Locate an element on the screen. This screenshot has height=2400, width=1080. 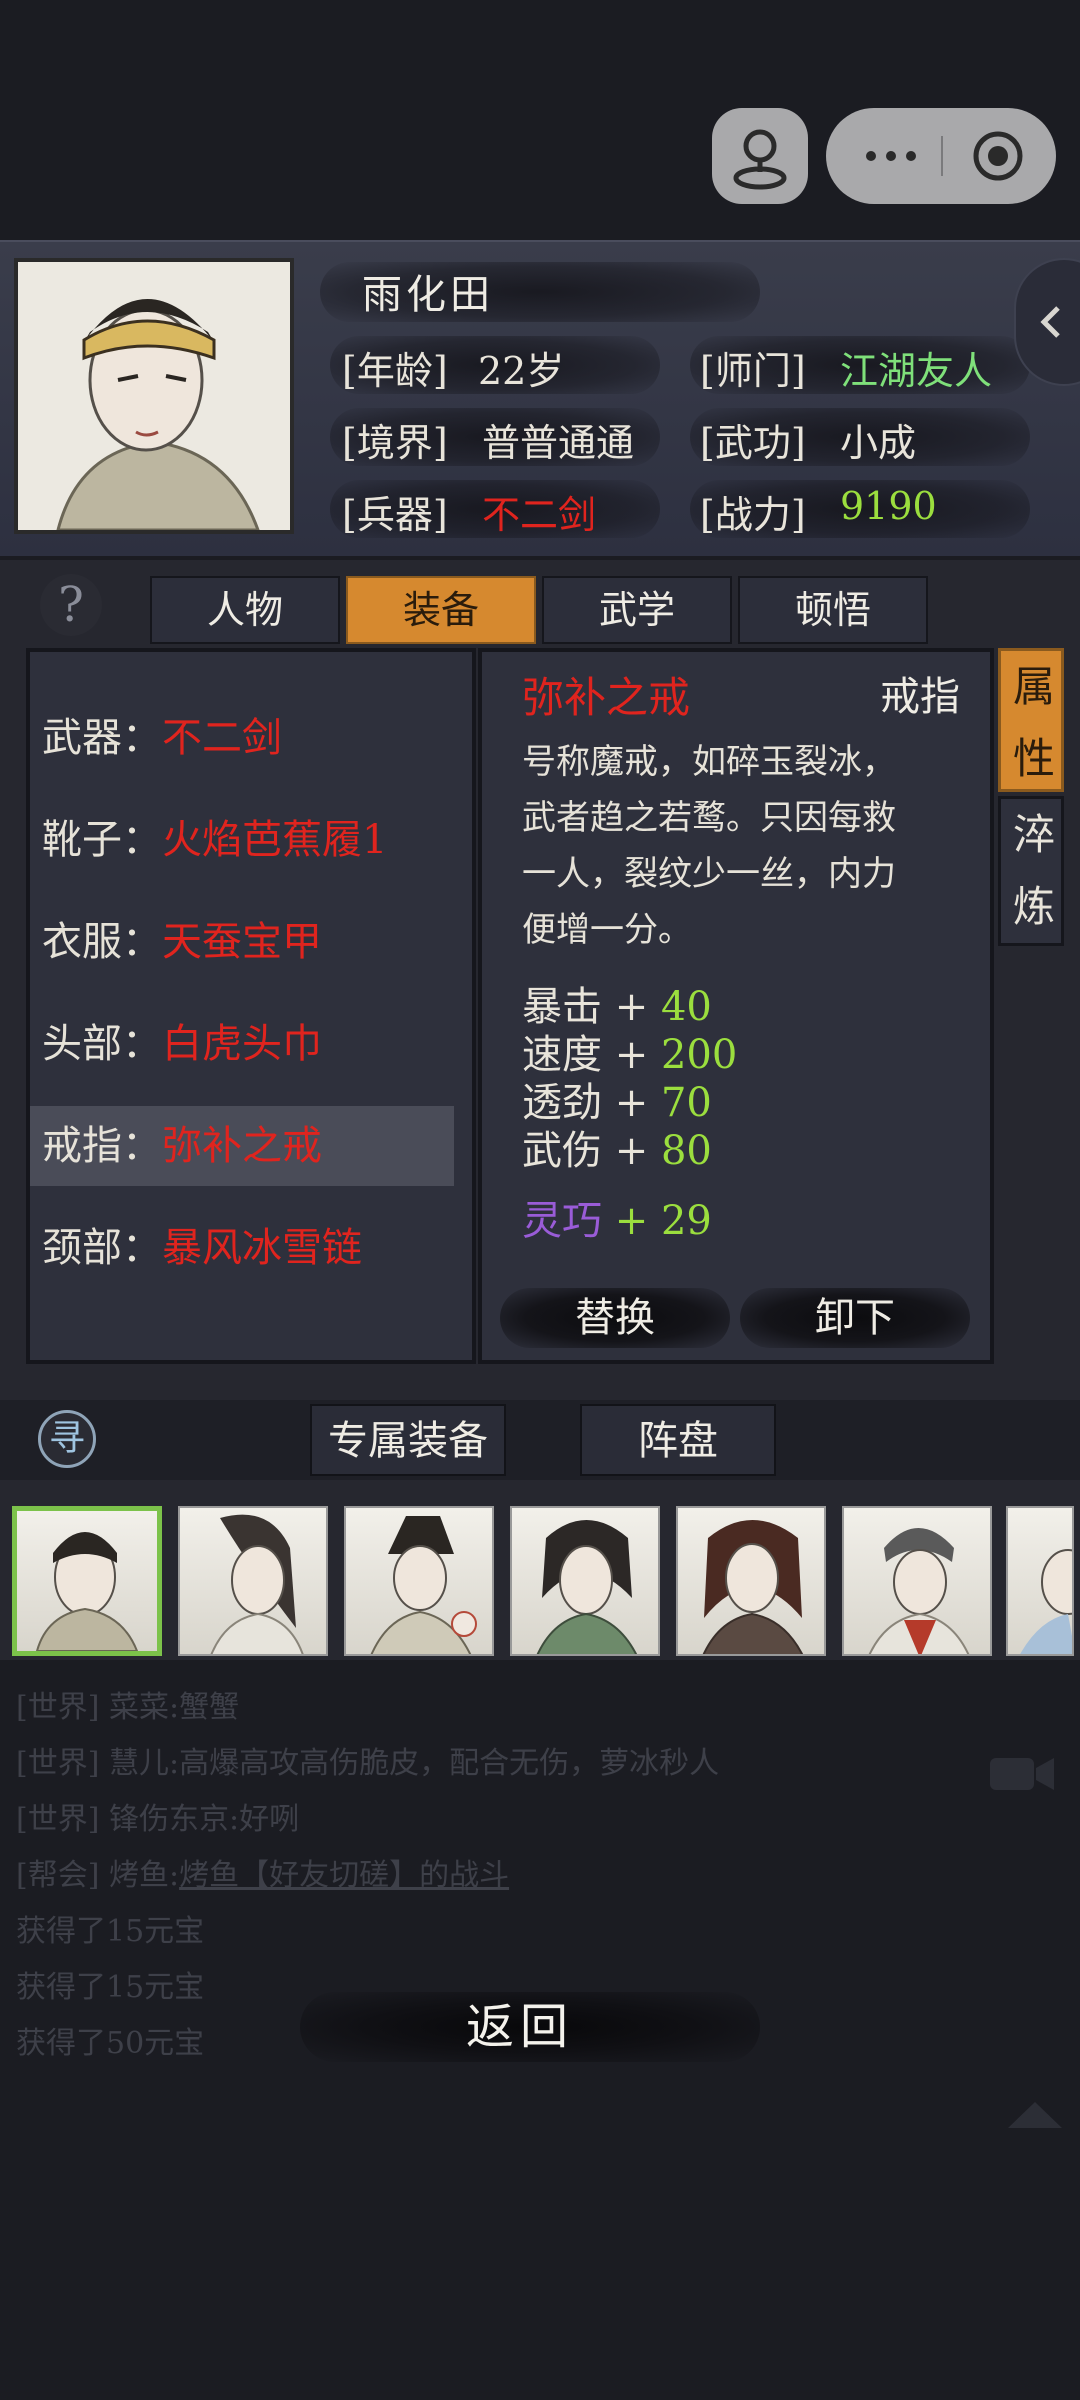
desc-line: 武者趋之若鹜。只因每救 is located at coordinates (709, 818).